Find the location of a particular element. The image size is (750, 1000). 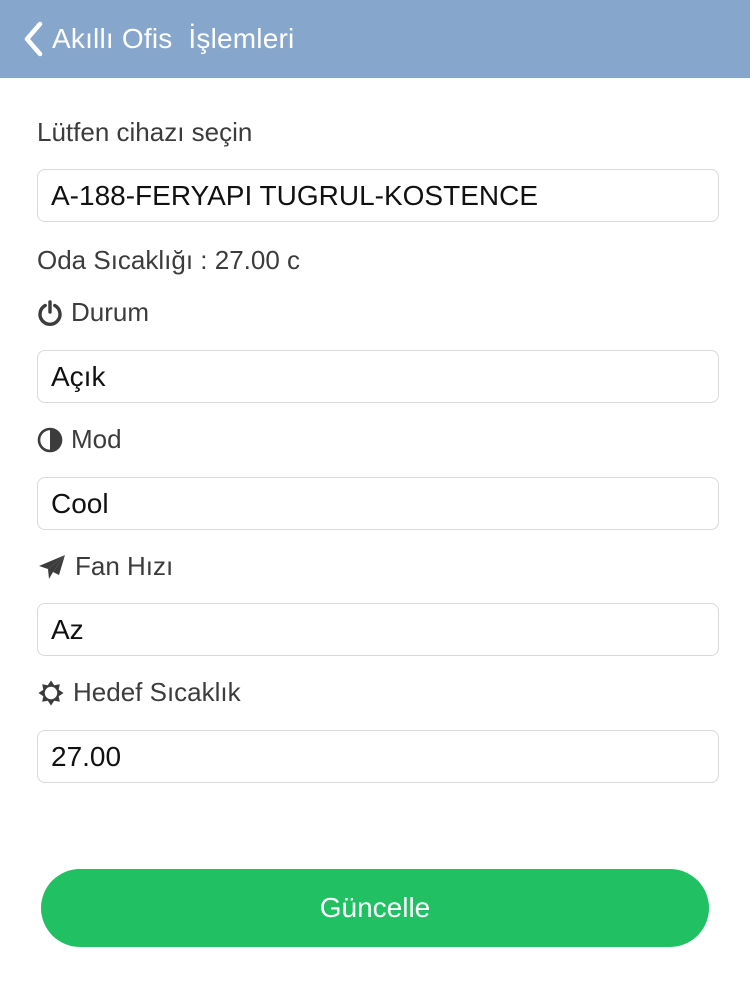

status-label-row: Durum is located at coordinates (93, 312).